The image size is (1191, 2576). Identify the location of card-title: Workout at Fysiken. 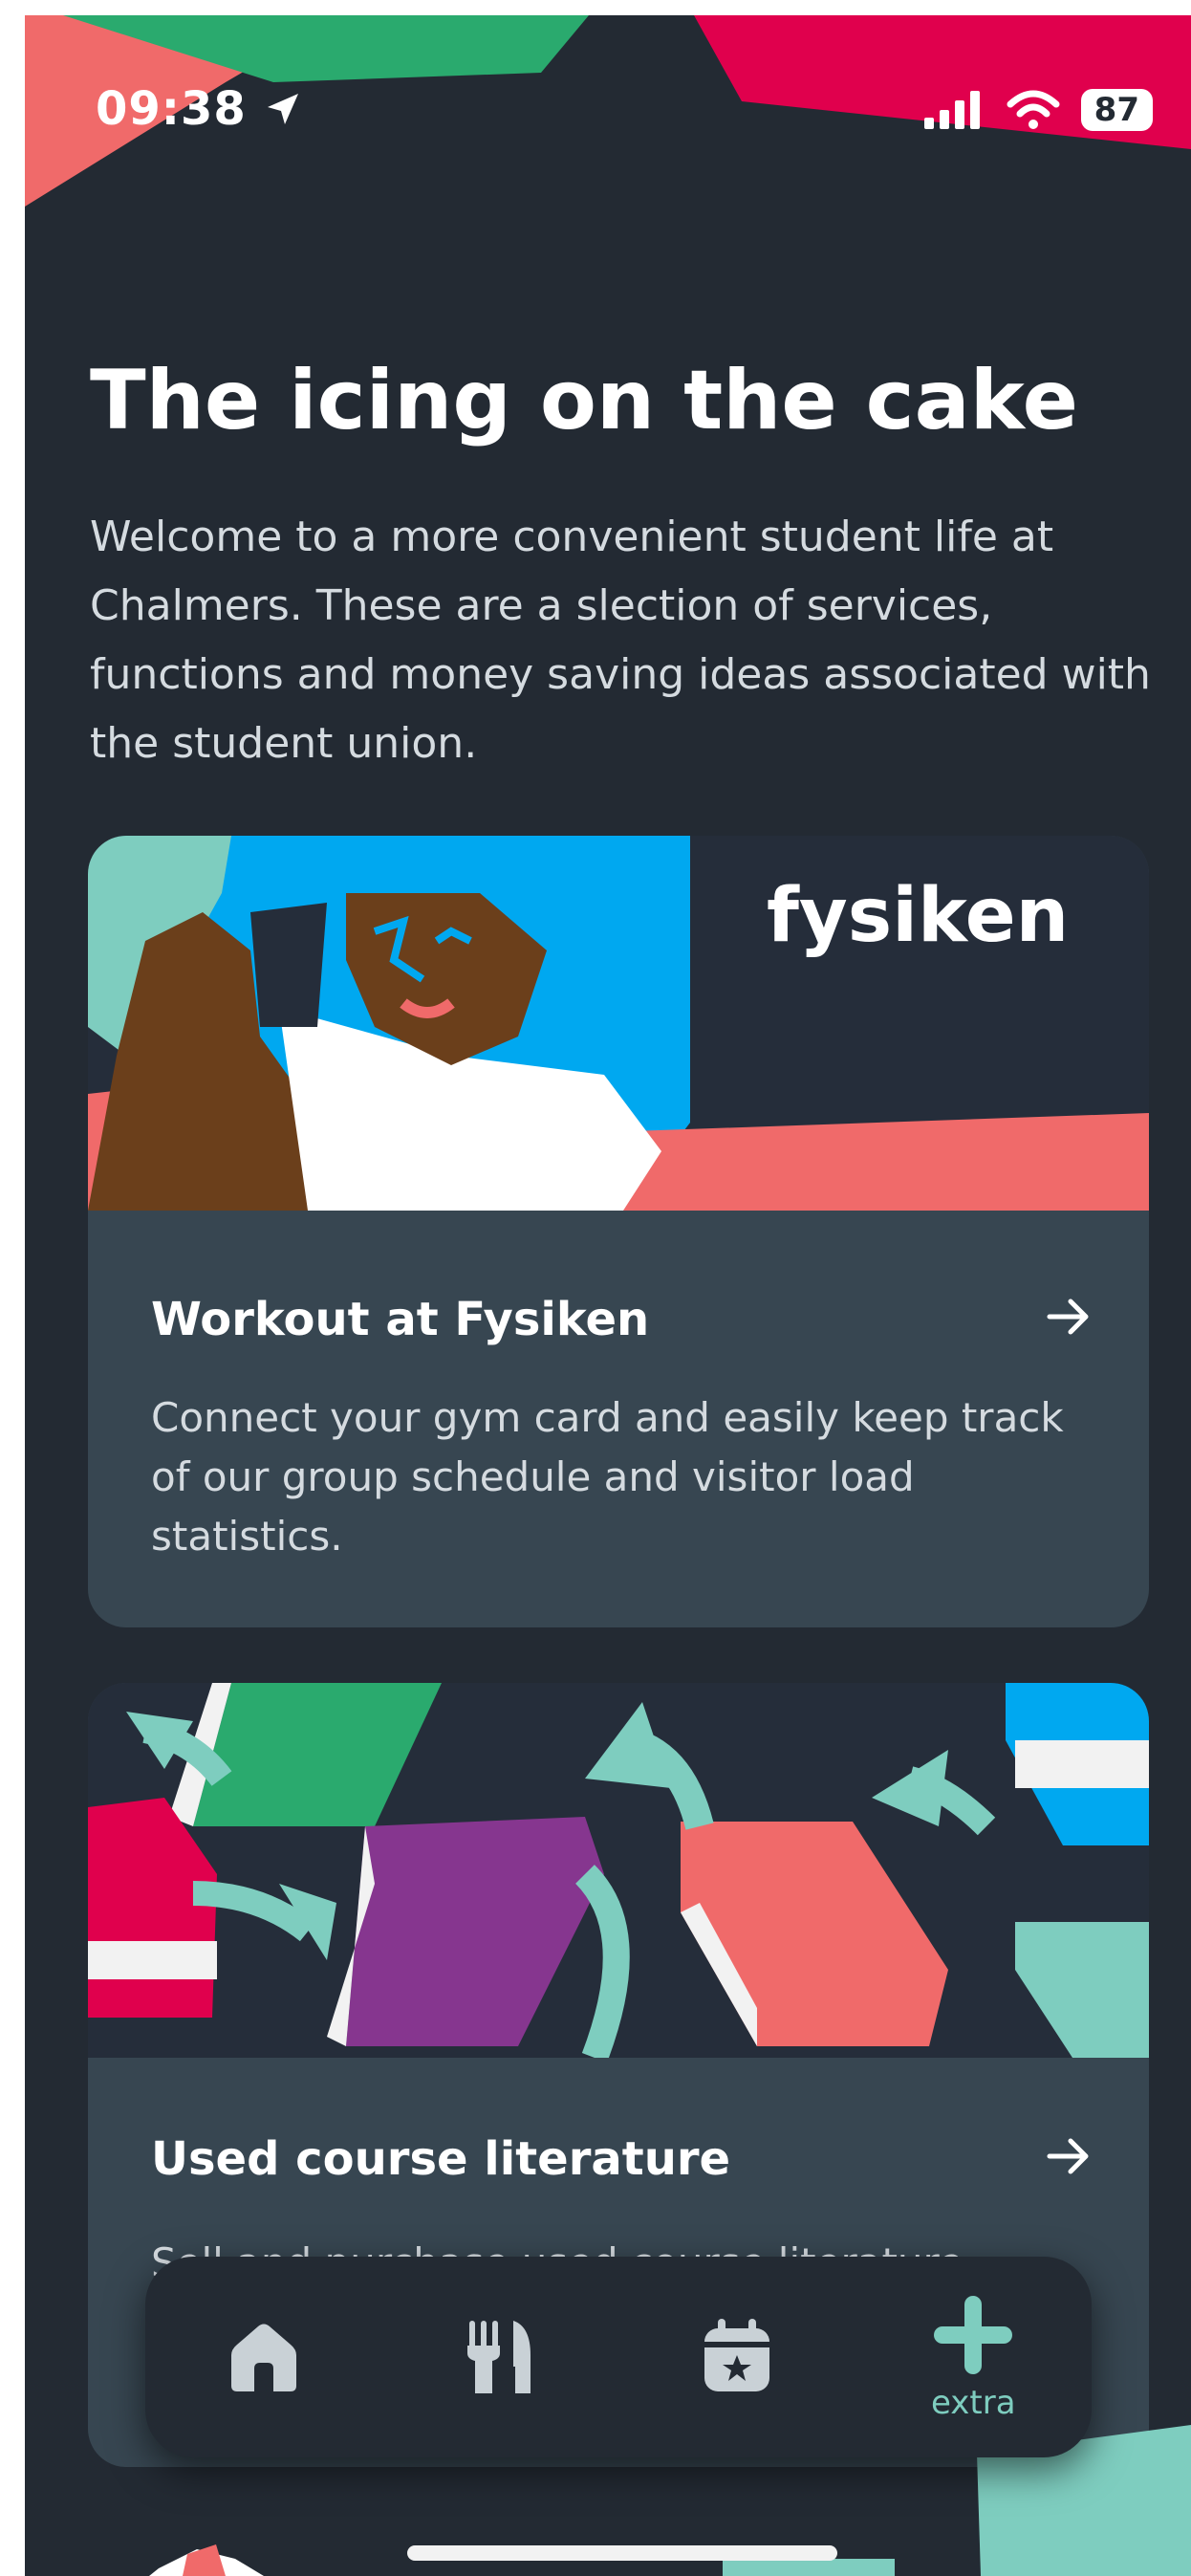
(400, 1319).